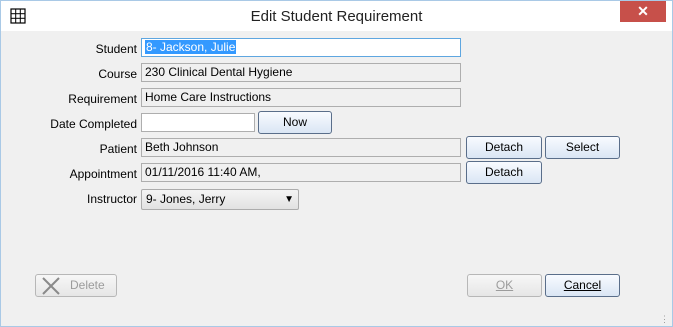 Image resolution: width=673 pixels, height=327 pixels. Describe the element at coordinates (504, 147) in the screenshot. I see `patient-detach-button: Detach` at that location.